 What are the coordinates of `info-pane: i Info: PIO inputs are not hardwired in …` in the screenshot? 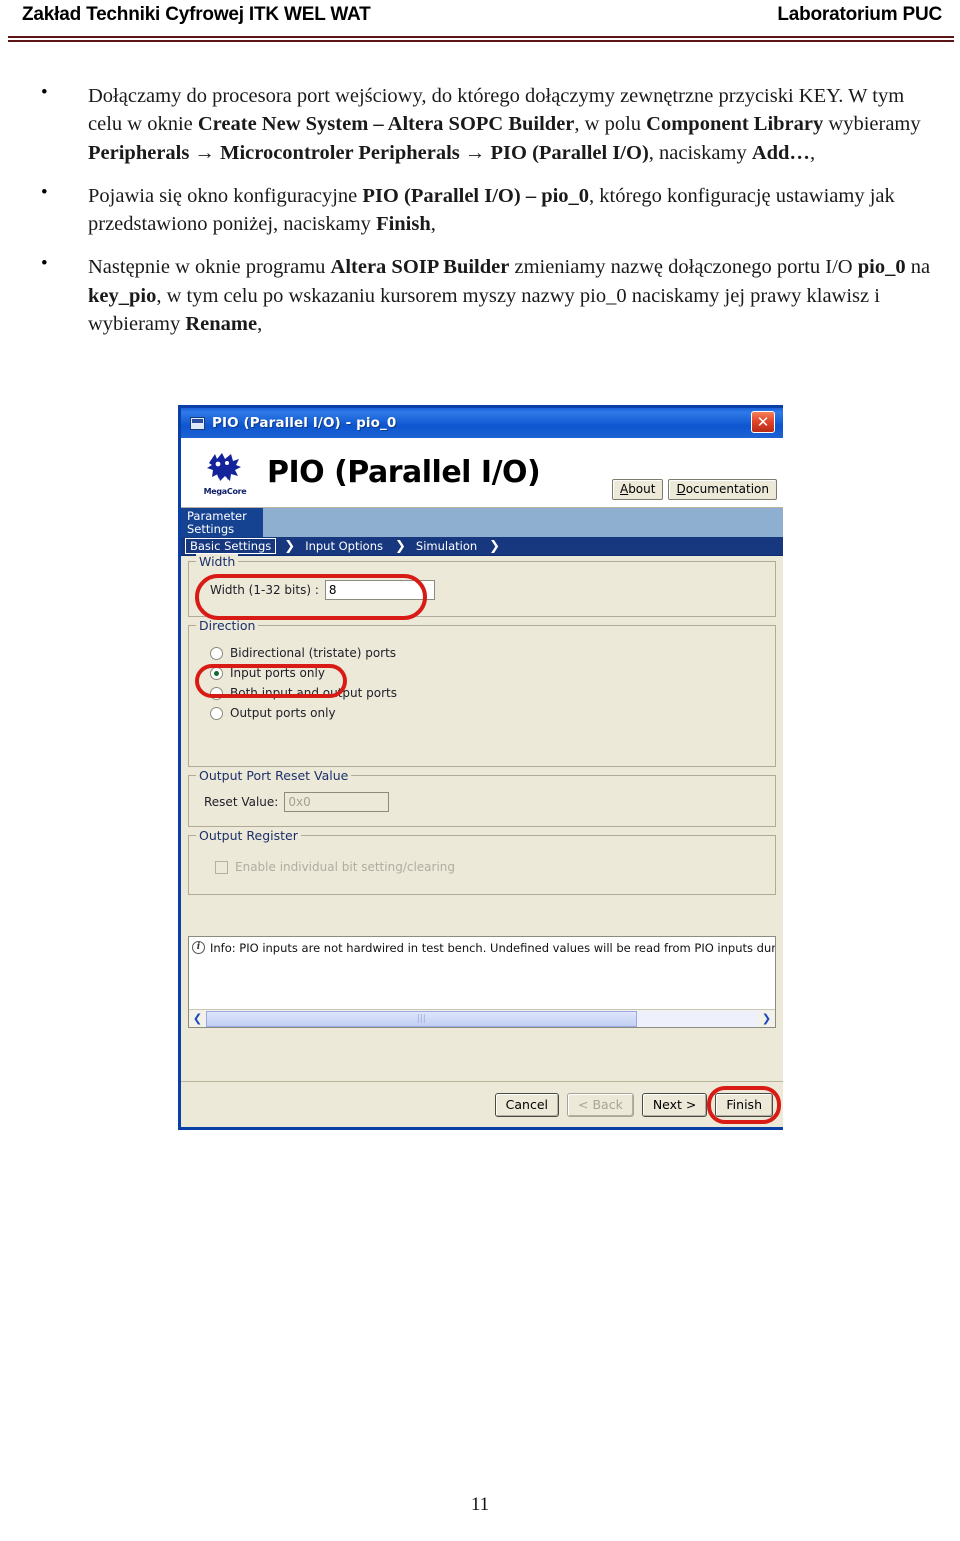 It's located at (482, 982).